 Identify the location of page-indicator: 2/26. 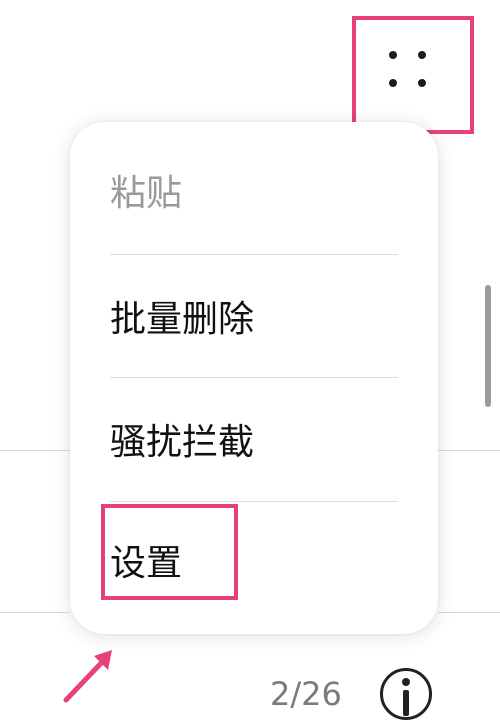
(306, 694).